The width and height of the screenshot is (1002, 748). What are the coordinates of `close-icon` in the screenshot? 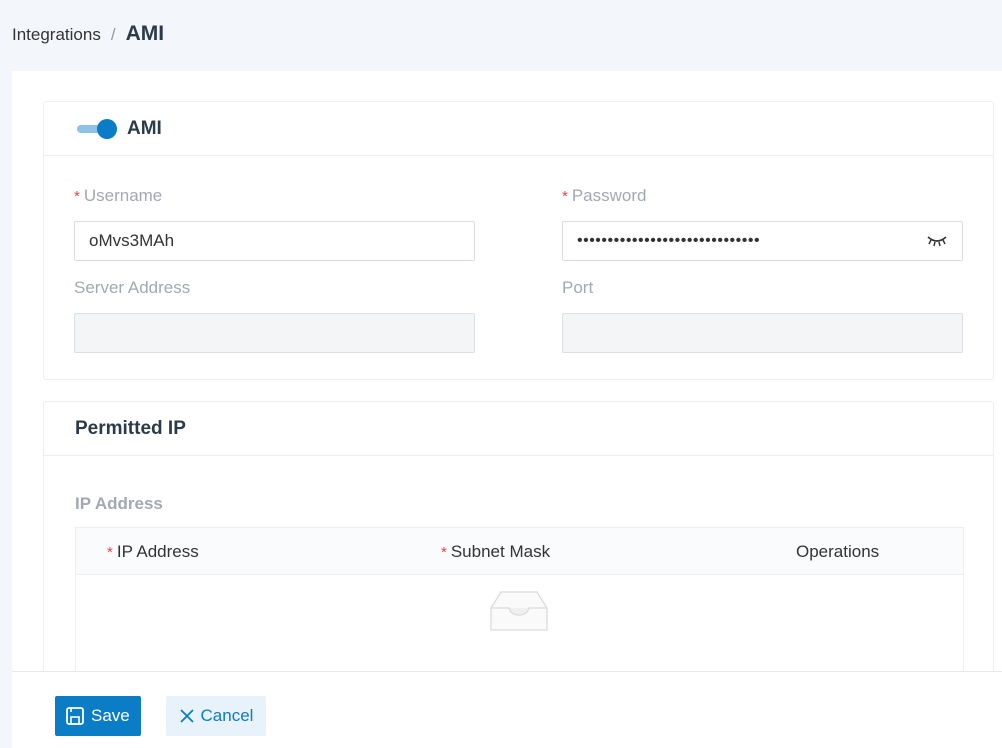 It's located at (186, 716).